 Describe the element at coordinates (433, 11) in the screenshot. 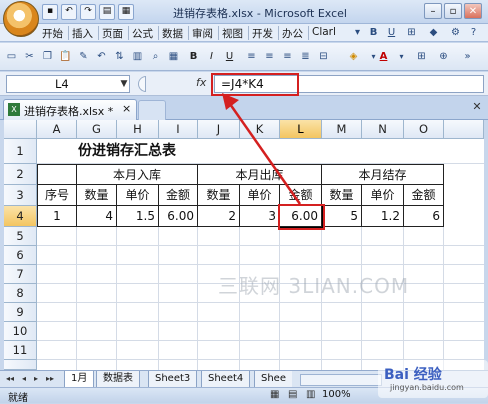

I see `minimize-button: –` at that location.